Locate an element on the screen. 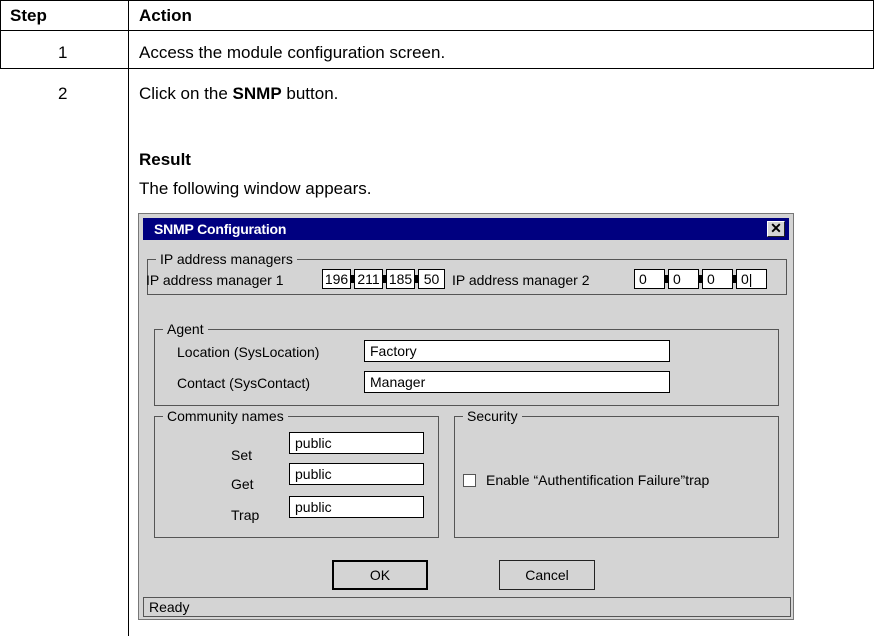  table-col-divider is located at coordinates (128, 318).